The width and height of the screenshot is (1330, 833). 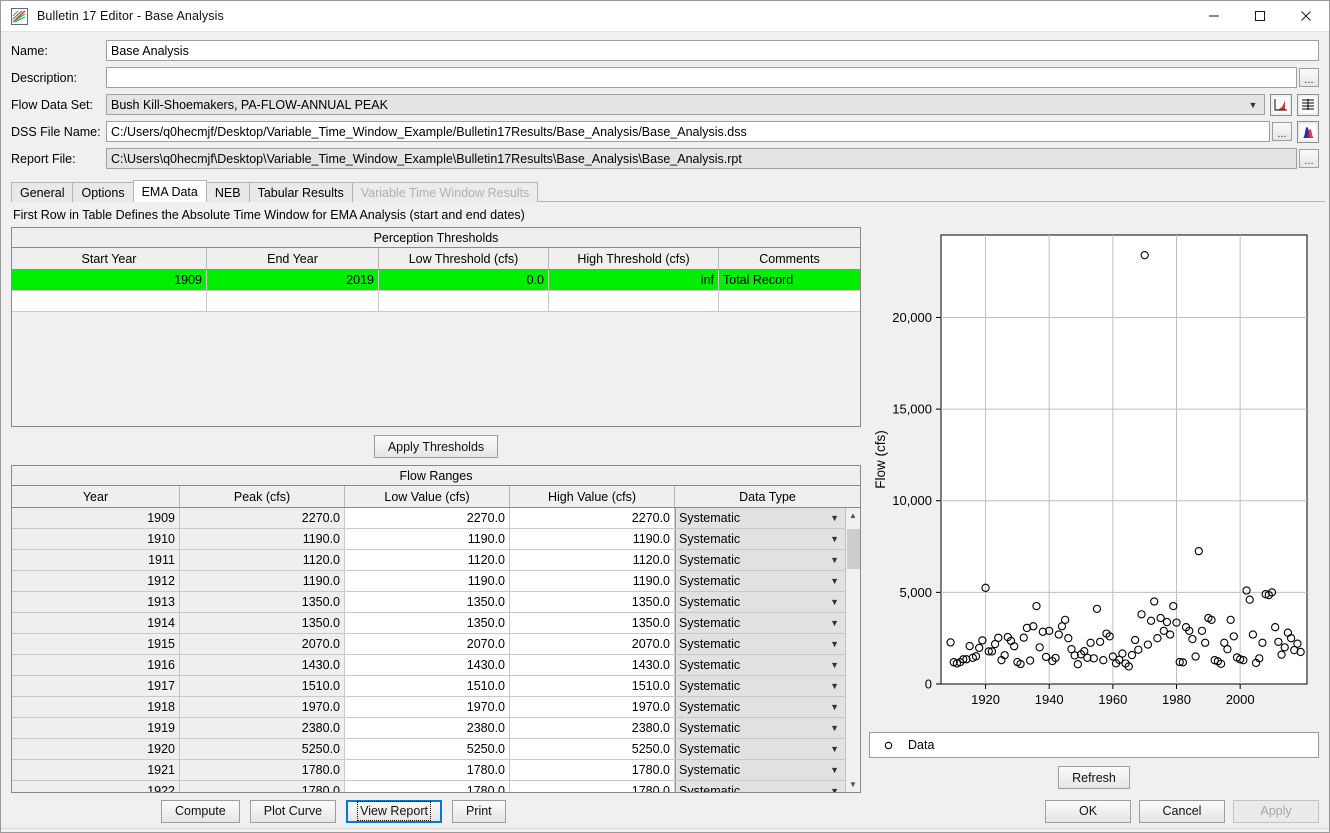 What do you see at coordinates (96, 786) in the screenshot?
I see `fr-cell-year: 1922` at bounding box center [96, 786].